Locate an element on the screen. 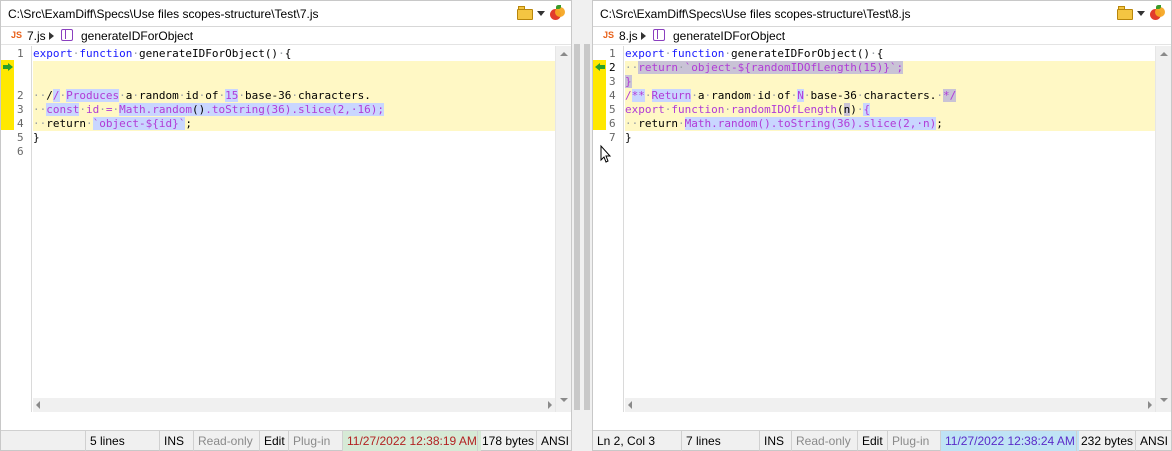 The image size is (1172, 451). right-toolbar is located at coordinates (1141, 13).